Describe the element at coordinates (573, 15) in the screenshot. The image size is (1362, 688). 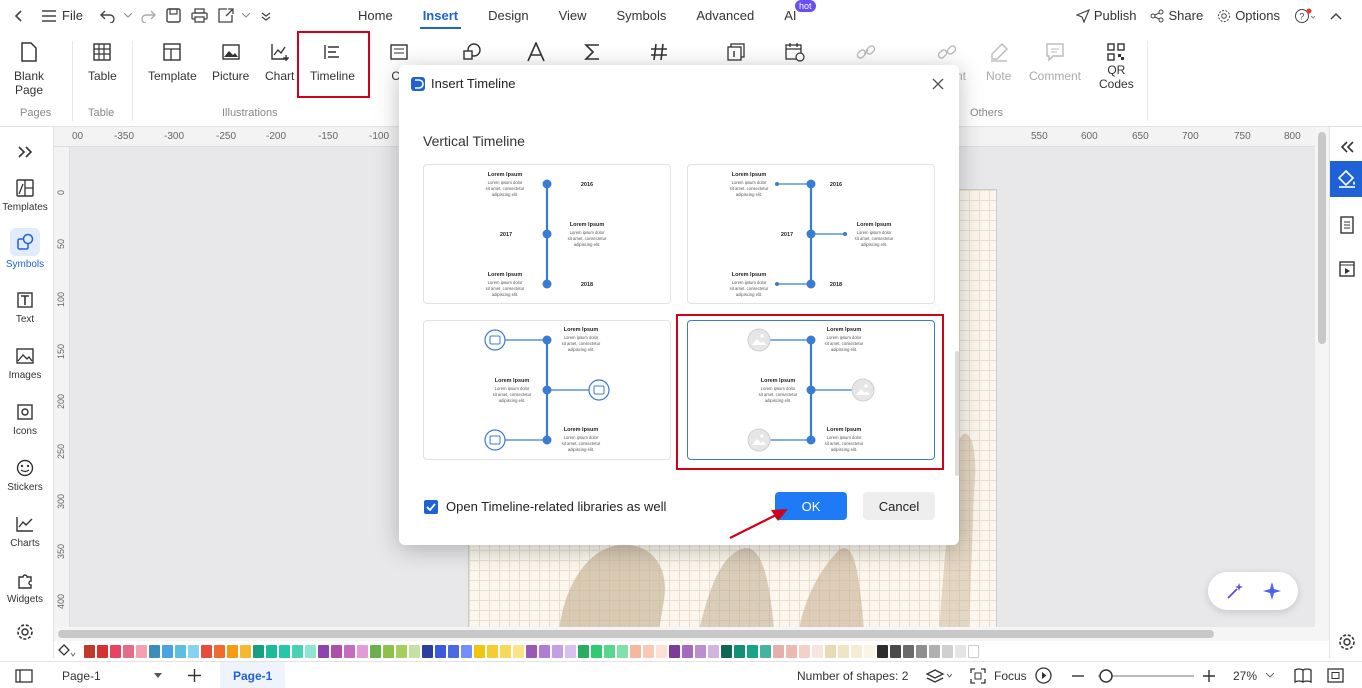
I see `tab-view: View` at that location.